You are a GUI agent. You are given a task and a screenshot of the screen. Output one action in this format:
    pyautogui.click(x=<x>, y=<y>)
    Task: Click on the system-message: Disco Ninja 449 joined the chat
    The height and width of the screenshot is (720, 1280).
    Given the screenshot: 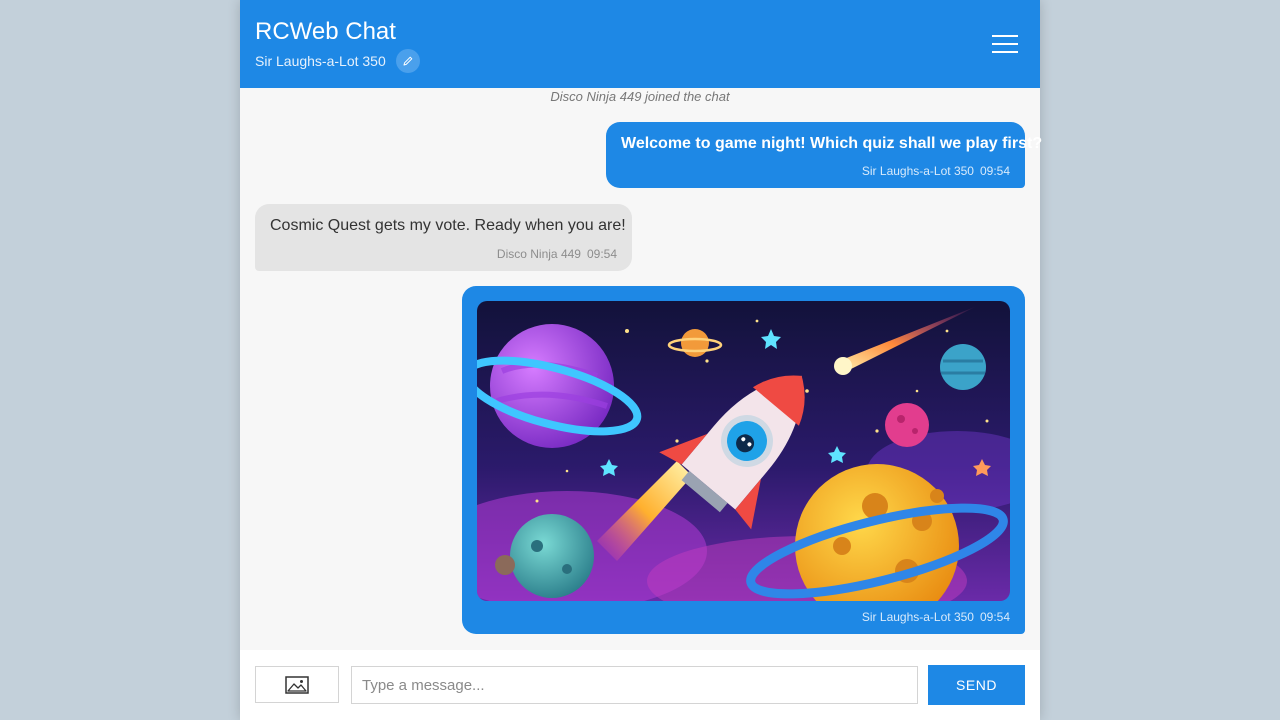 What is the action you would take?
    pyautogui.click(x=640, y=96)
    